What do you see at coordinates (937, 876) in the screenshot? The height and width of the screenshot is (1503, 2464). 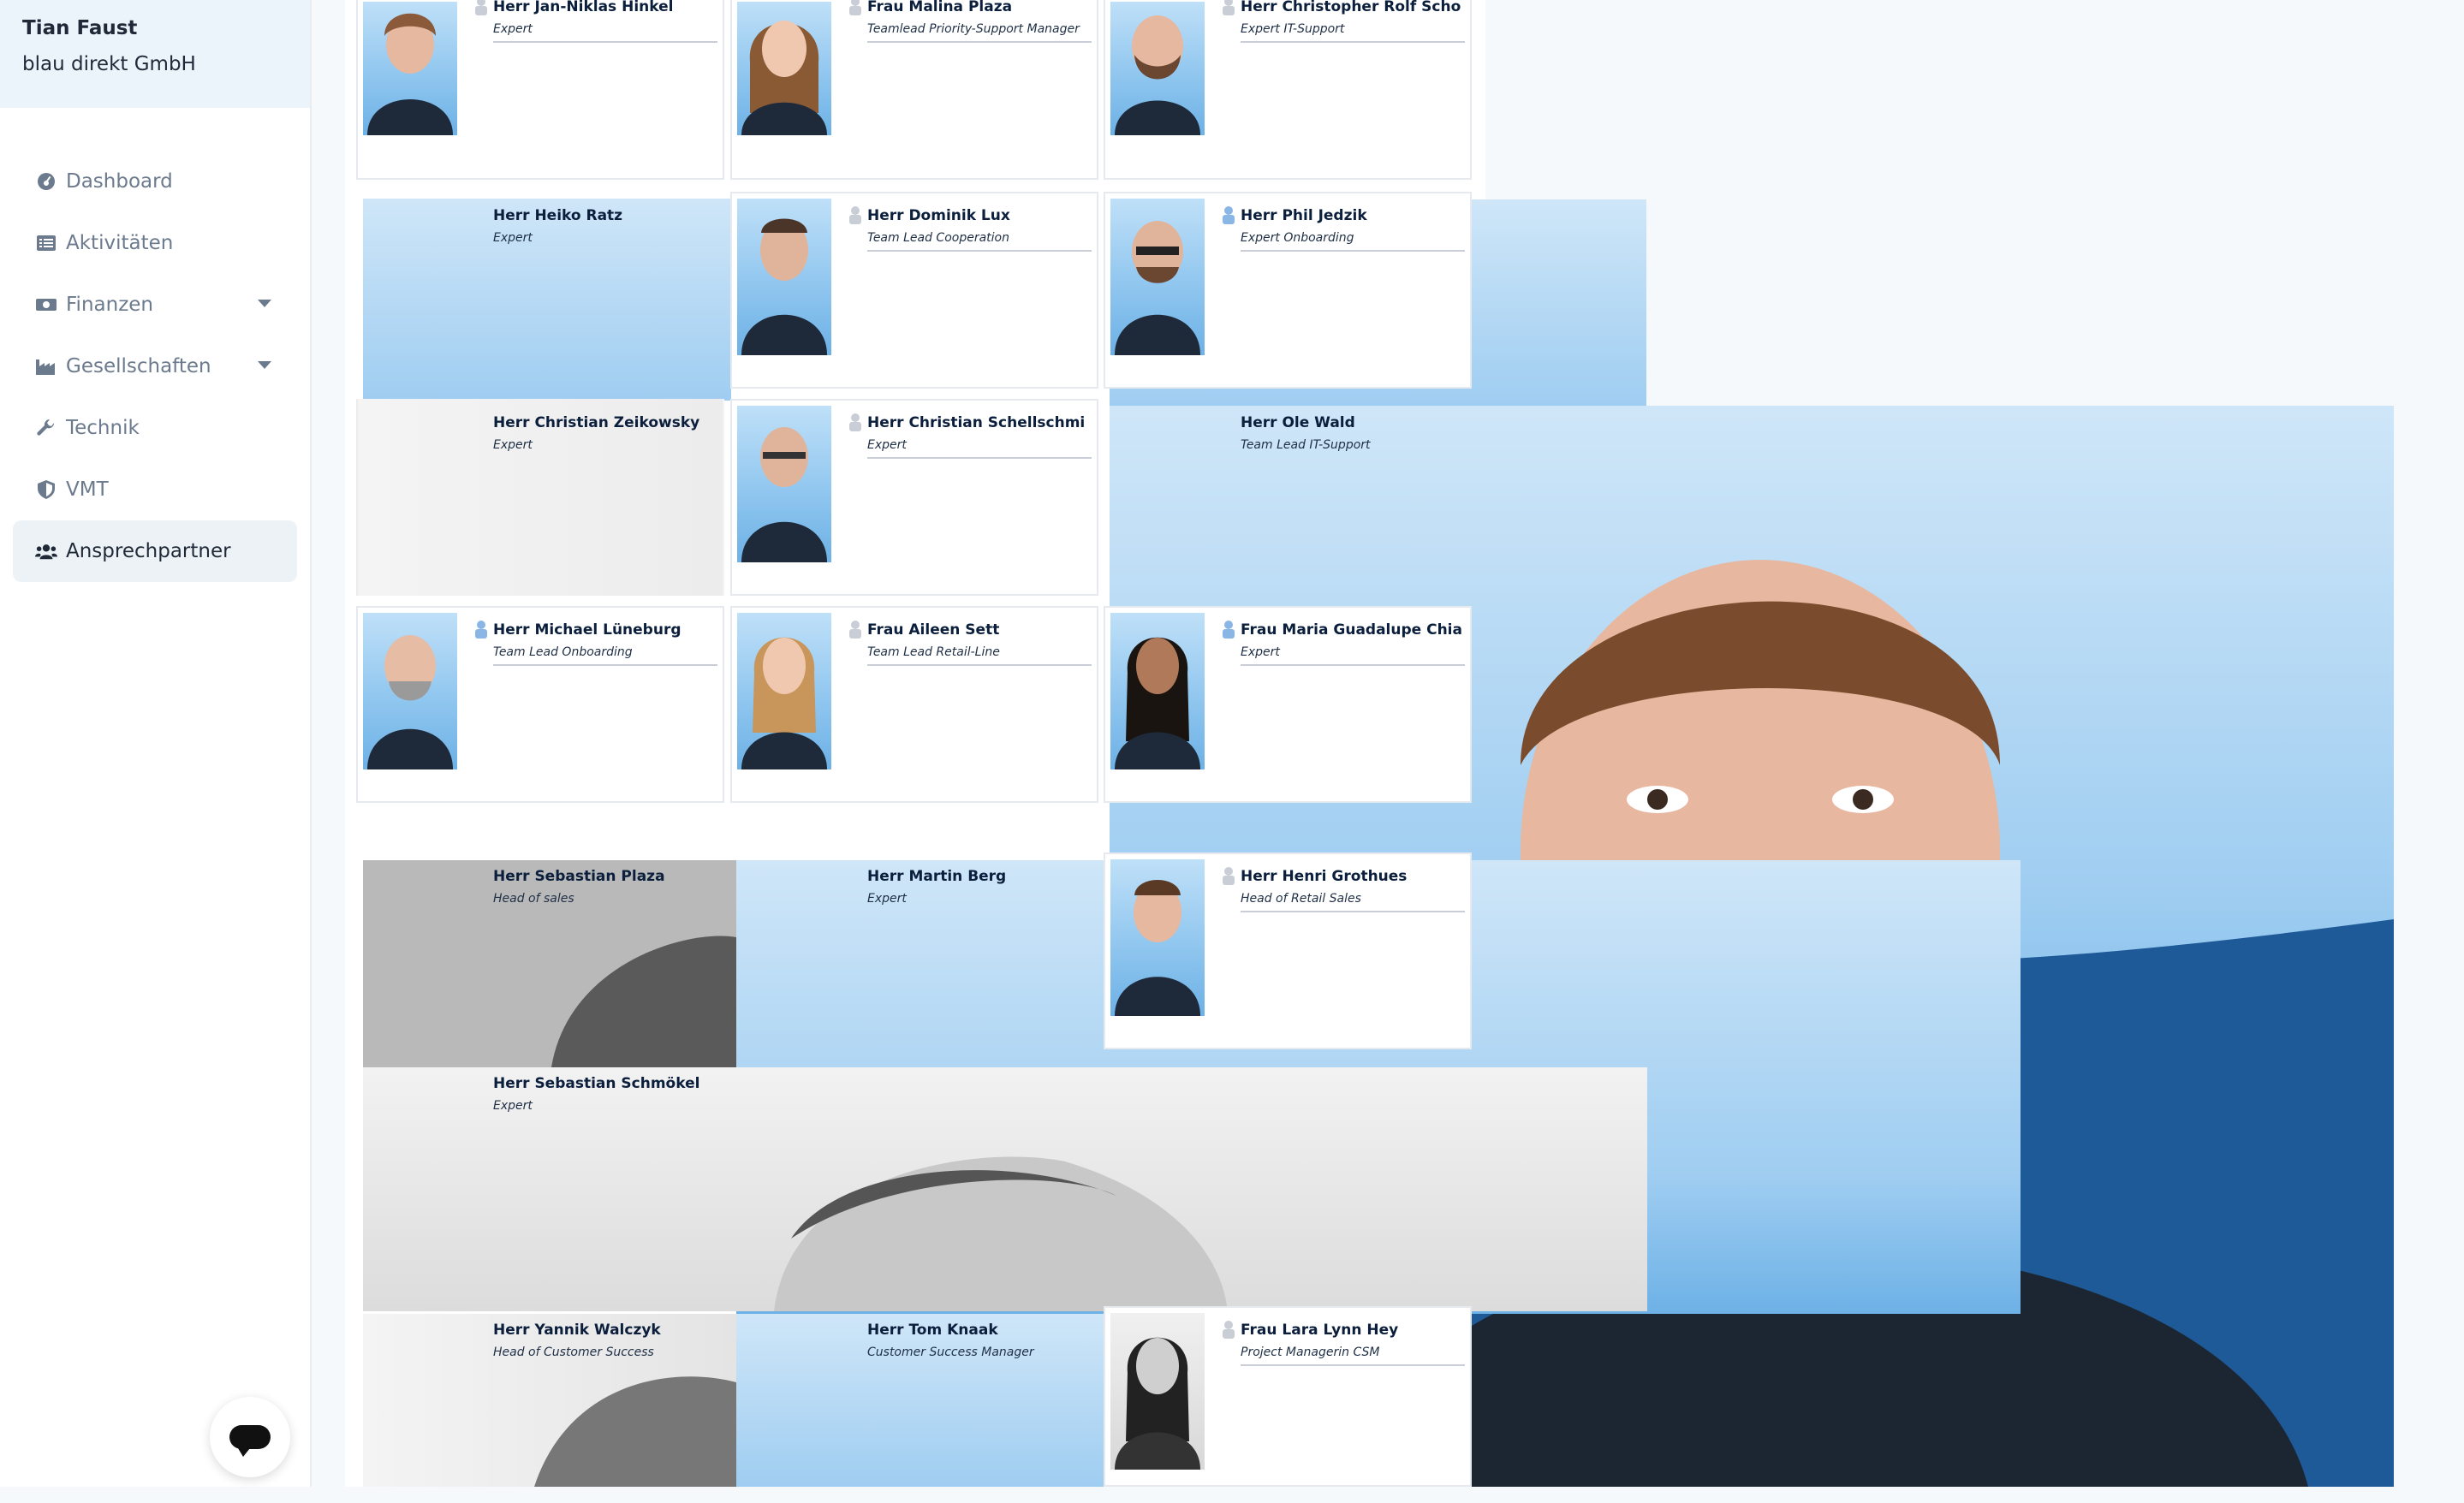 I see `contact-name: Herr Martin Berg` at bounding box center [937, 876].